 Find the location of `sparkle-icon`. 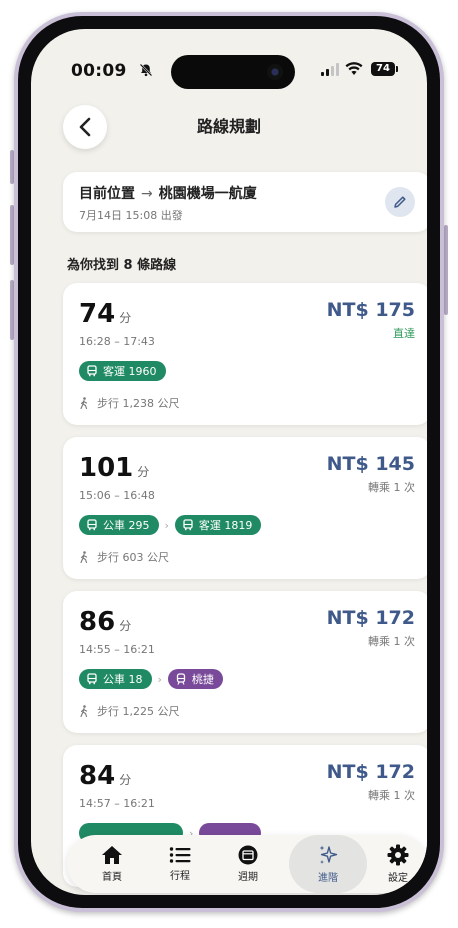

sparkle-icon is located at coordinates (328, 854).